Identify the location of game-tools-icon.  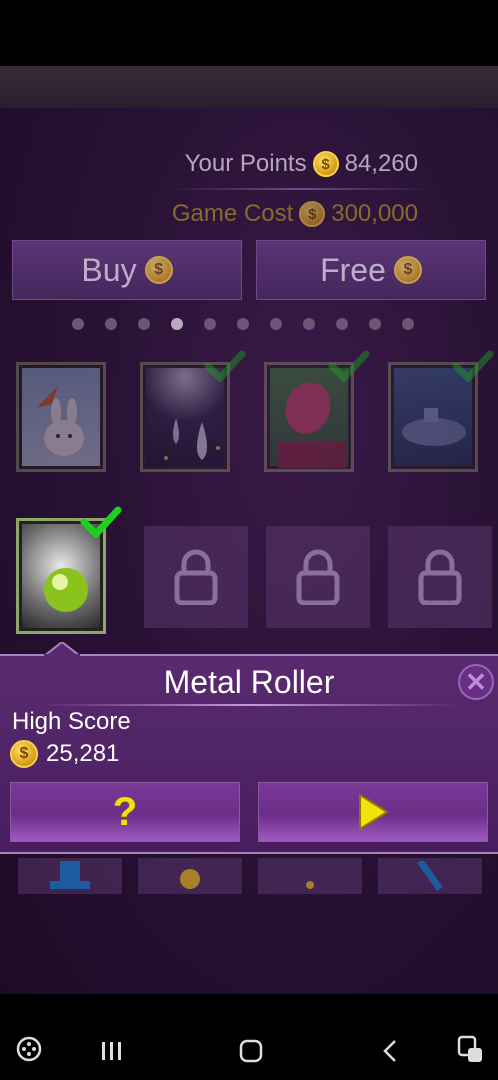
(470, 1049).